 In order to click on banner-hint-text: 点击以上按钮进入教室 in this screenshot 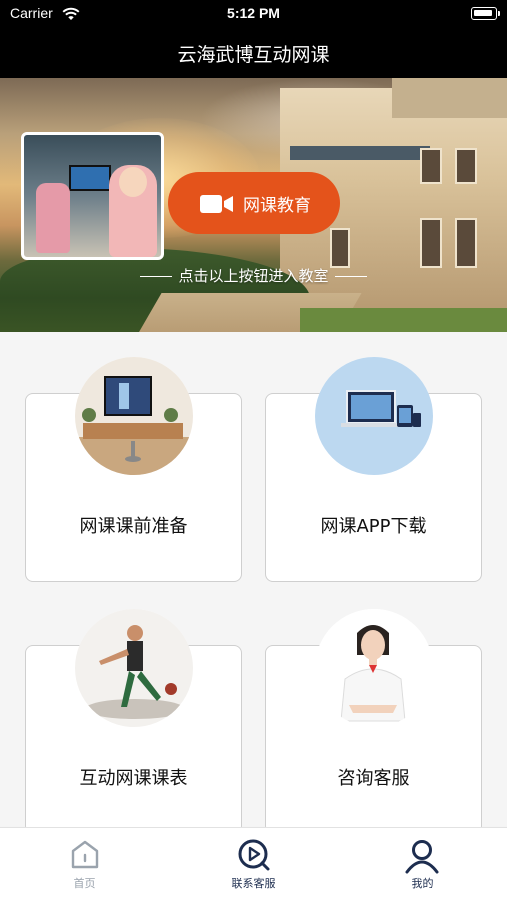, I will do `click(253, 276)`.